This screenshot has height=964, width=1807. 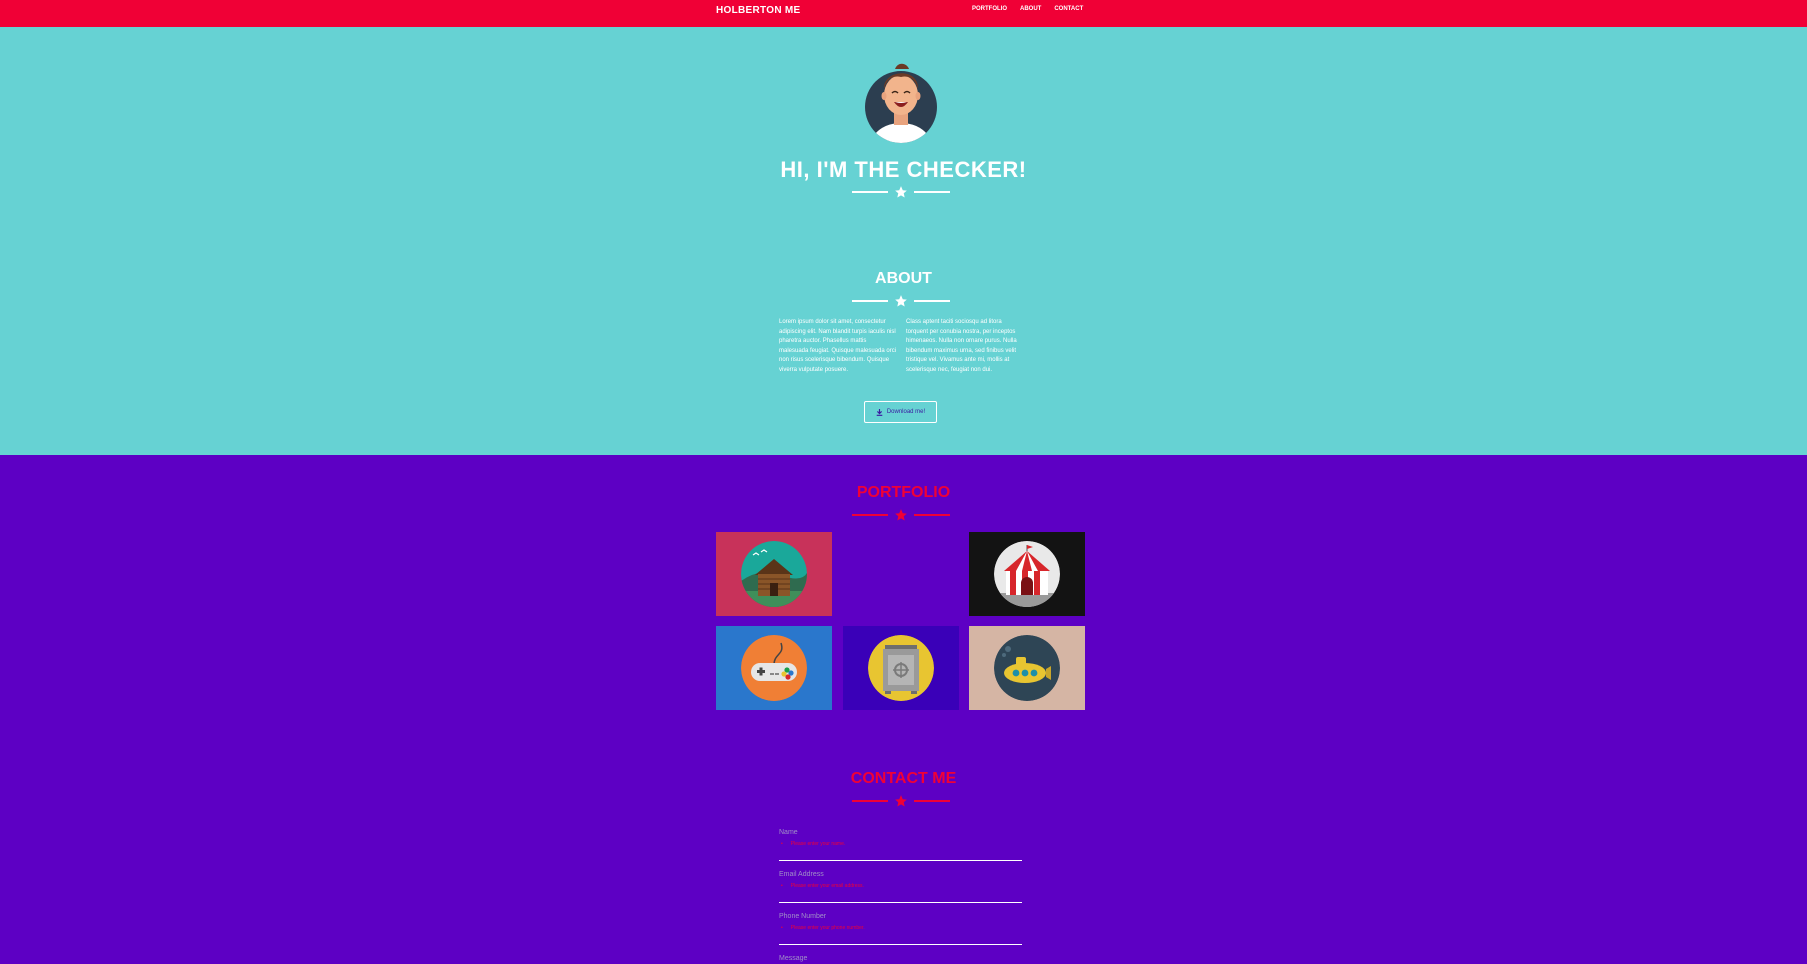 I want to click on portfolio-item-safe, so click(x=901, y=668).